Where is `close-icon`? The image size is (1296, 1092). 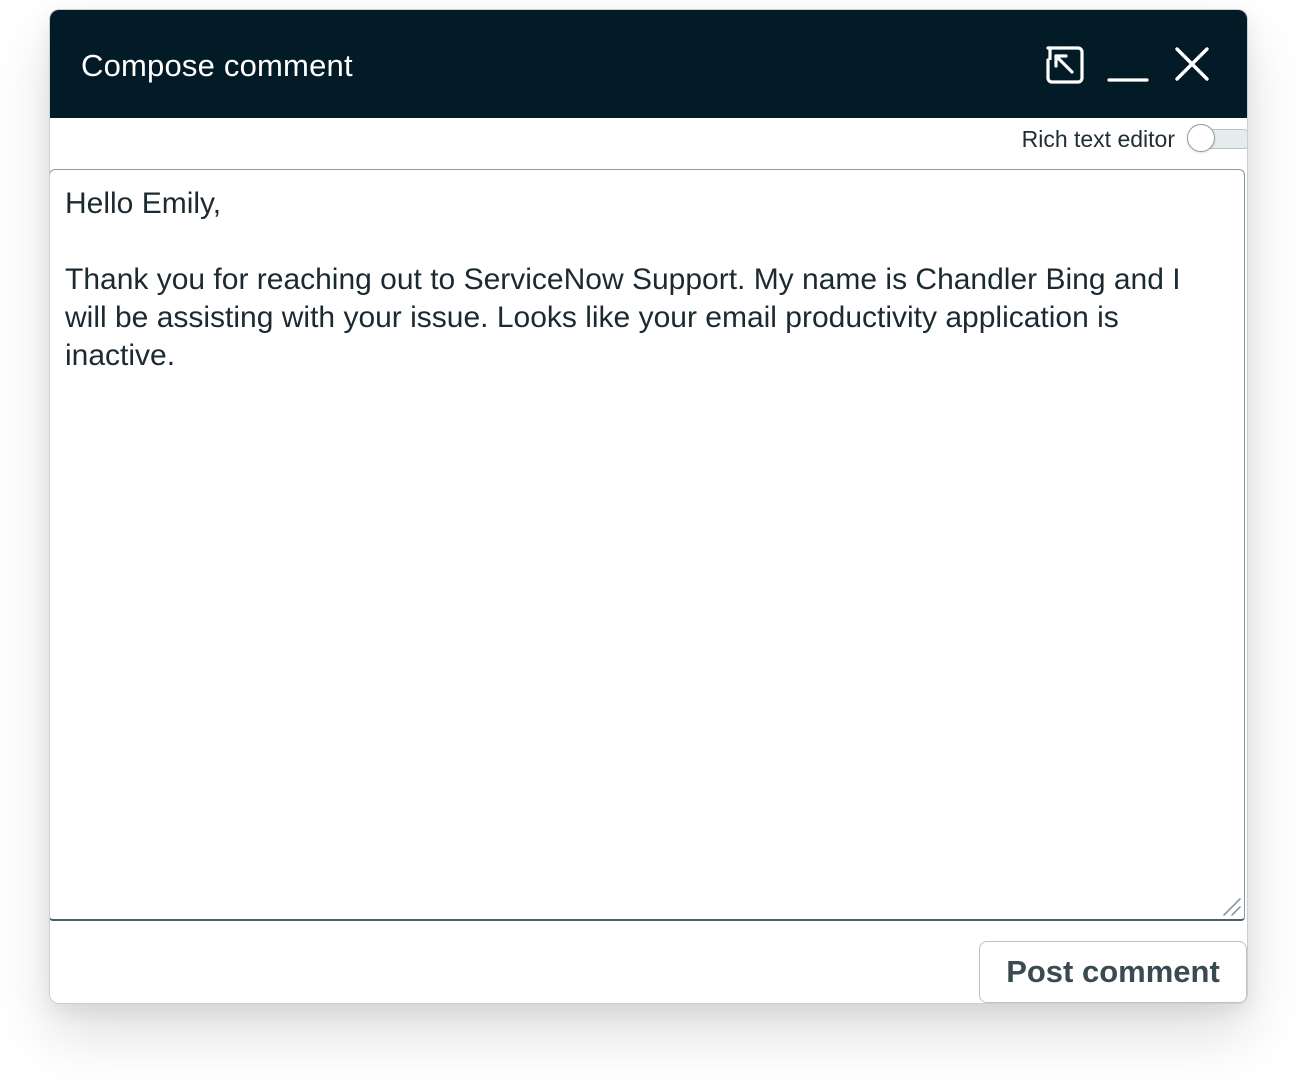 close-icon is located at coordinates (1192, 64).